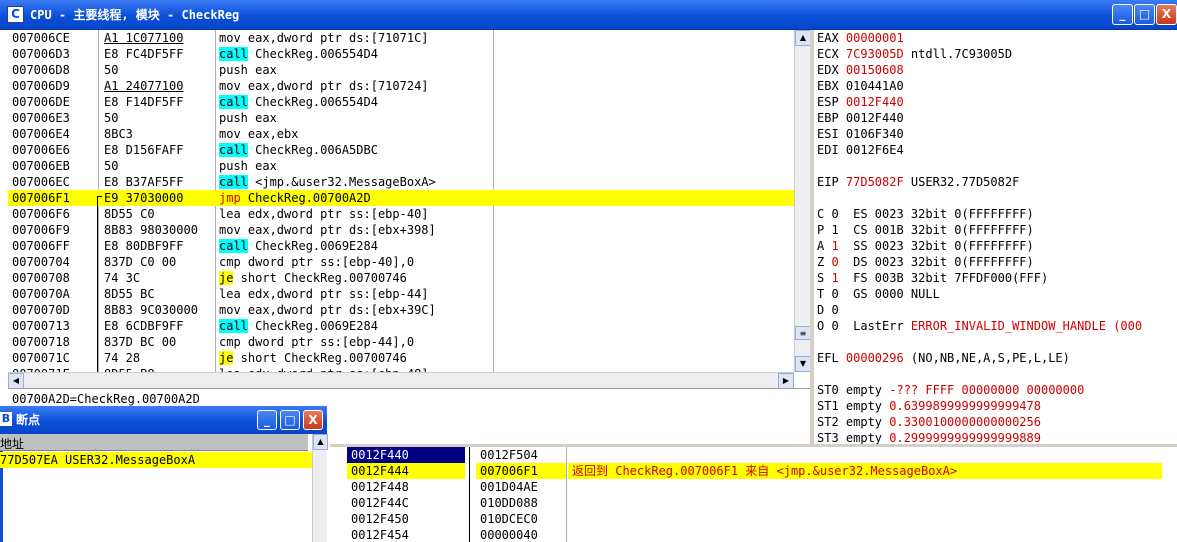 This screenshot has height=542, width=1177. Describe the element at coordinates (936, 246) in the screenshot. I see `register-text: SS 0023 32bit 0(FFFFFFFF)` at that location.